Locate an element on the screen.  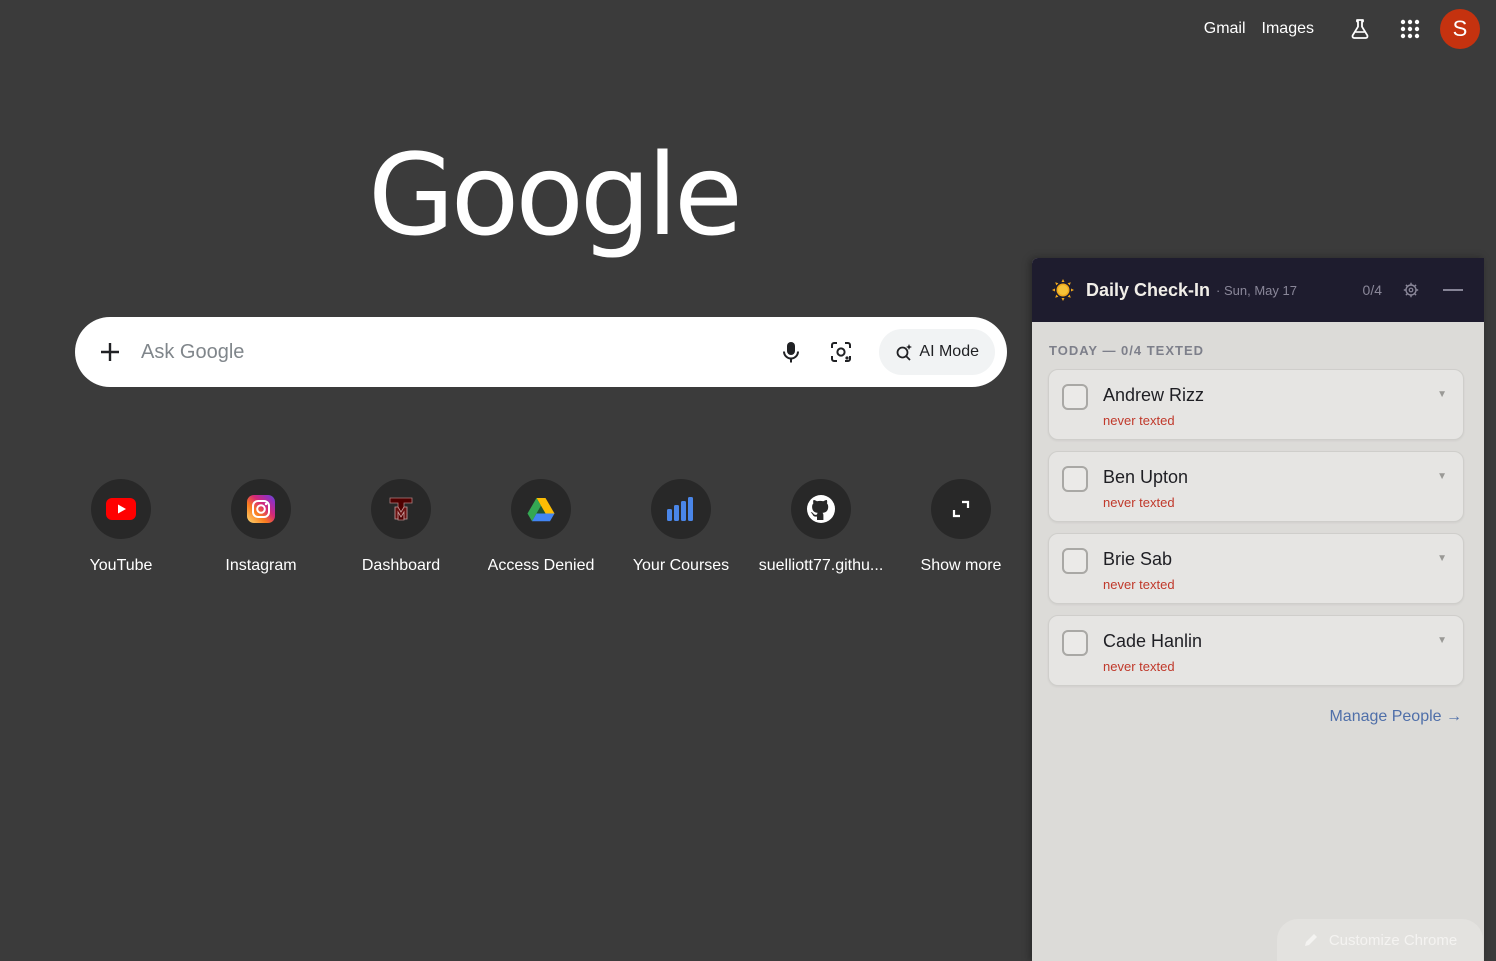
pencil-icon is located at coordinates (1310, 940).